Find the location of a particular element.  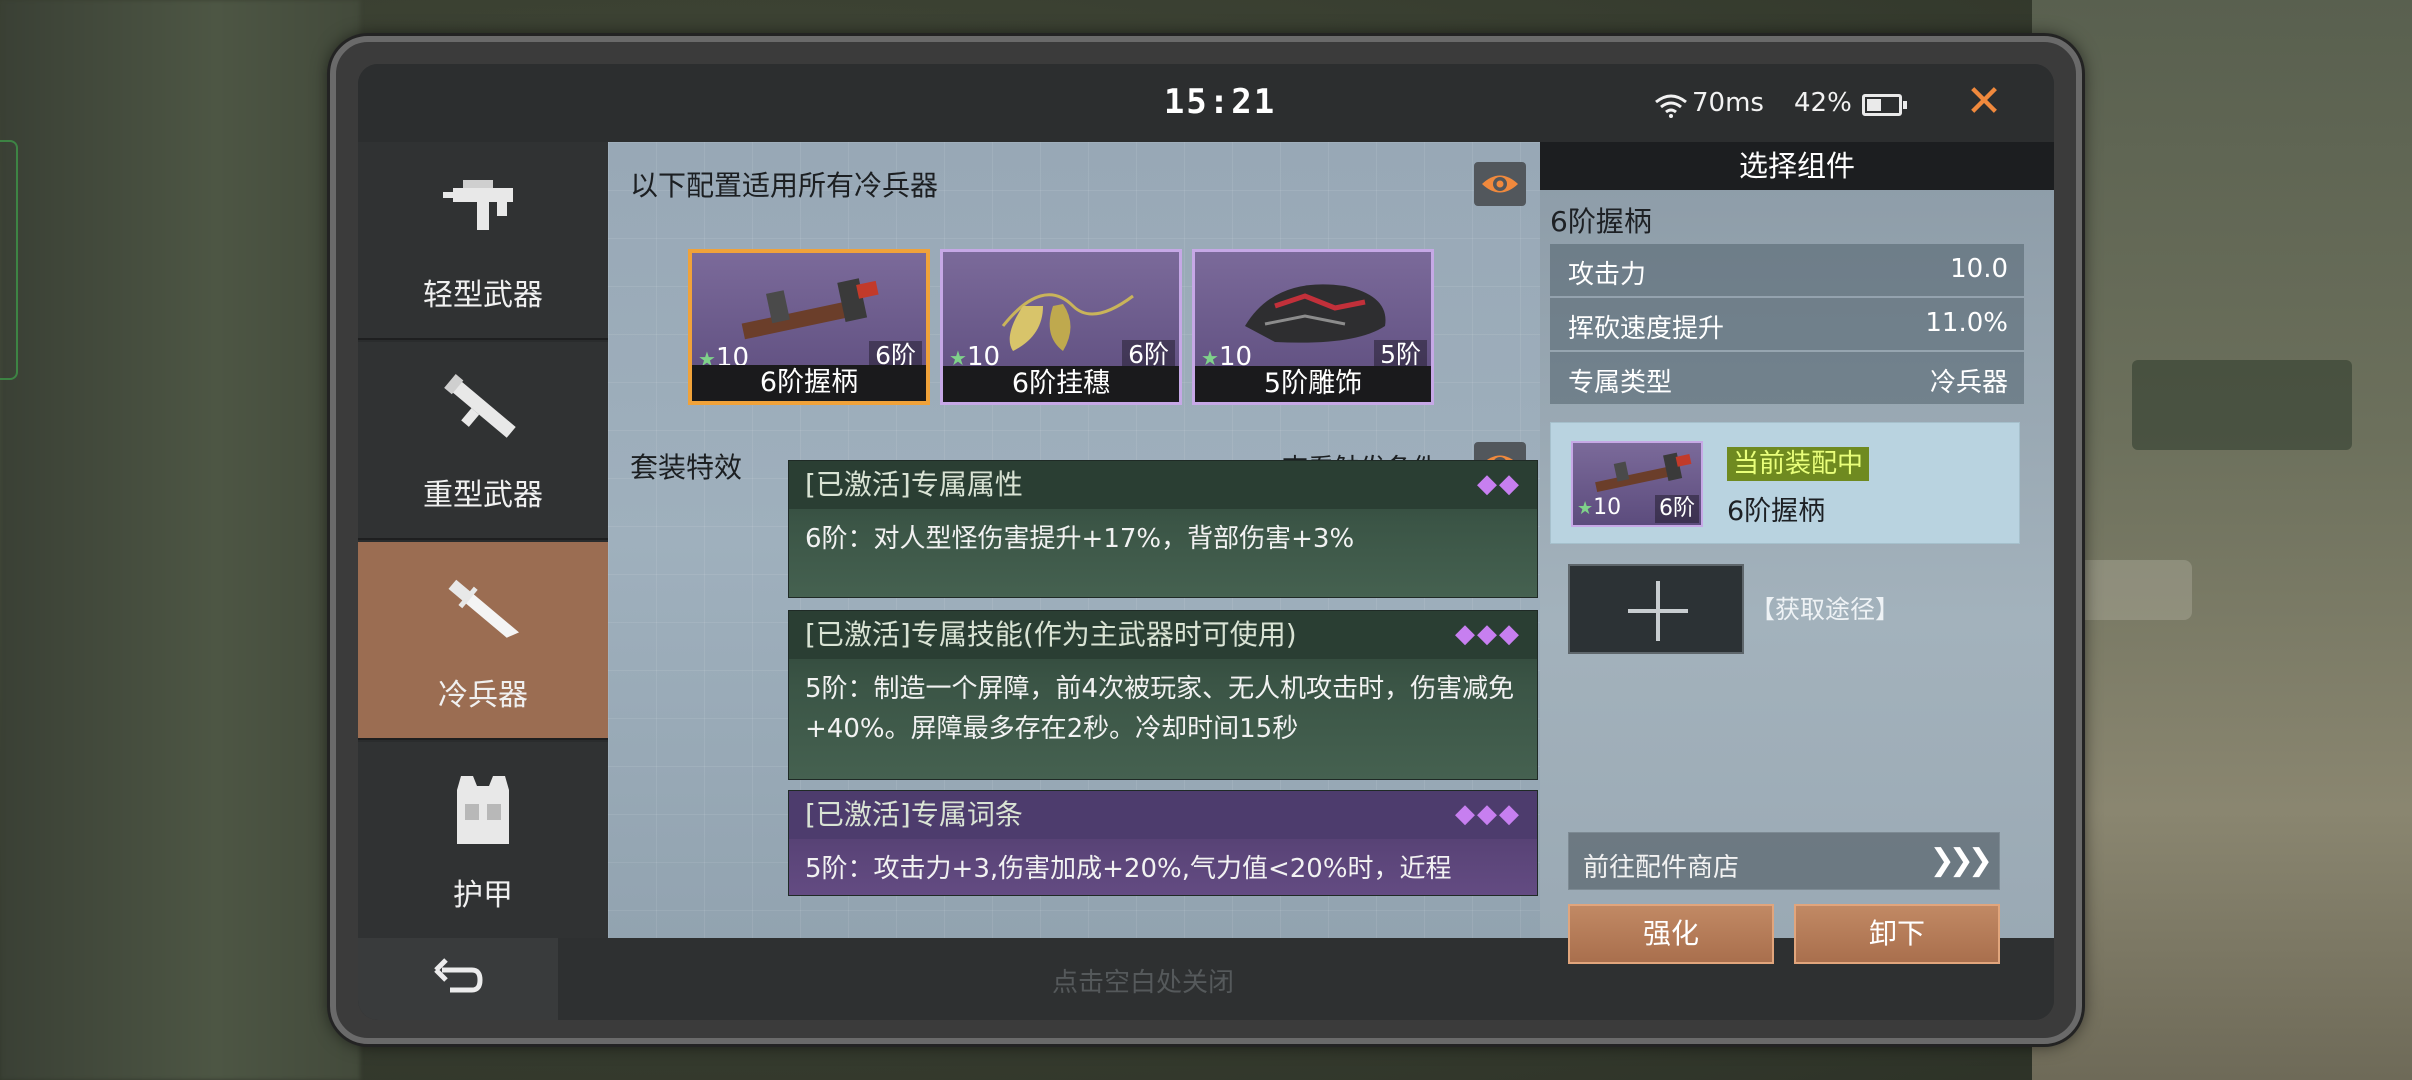

back-arrow-icon is located at coordinates (458, 975).